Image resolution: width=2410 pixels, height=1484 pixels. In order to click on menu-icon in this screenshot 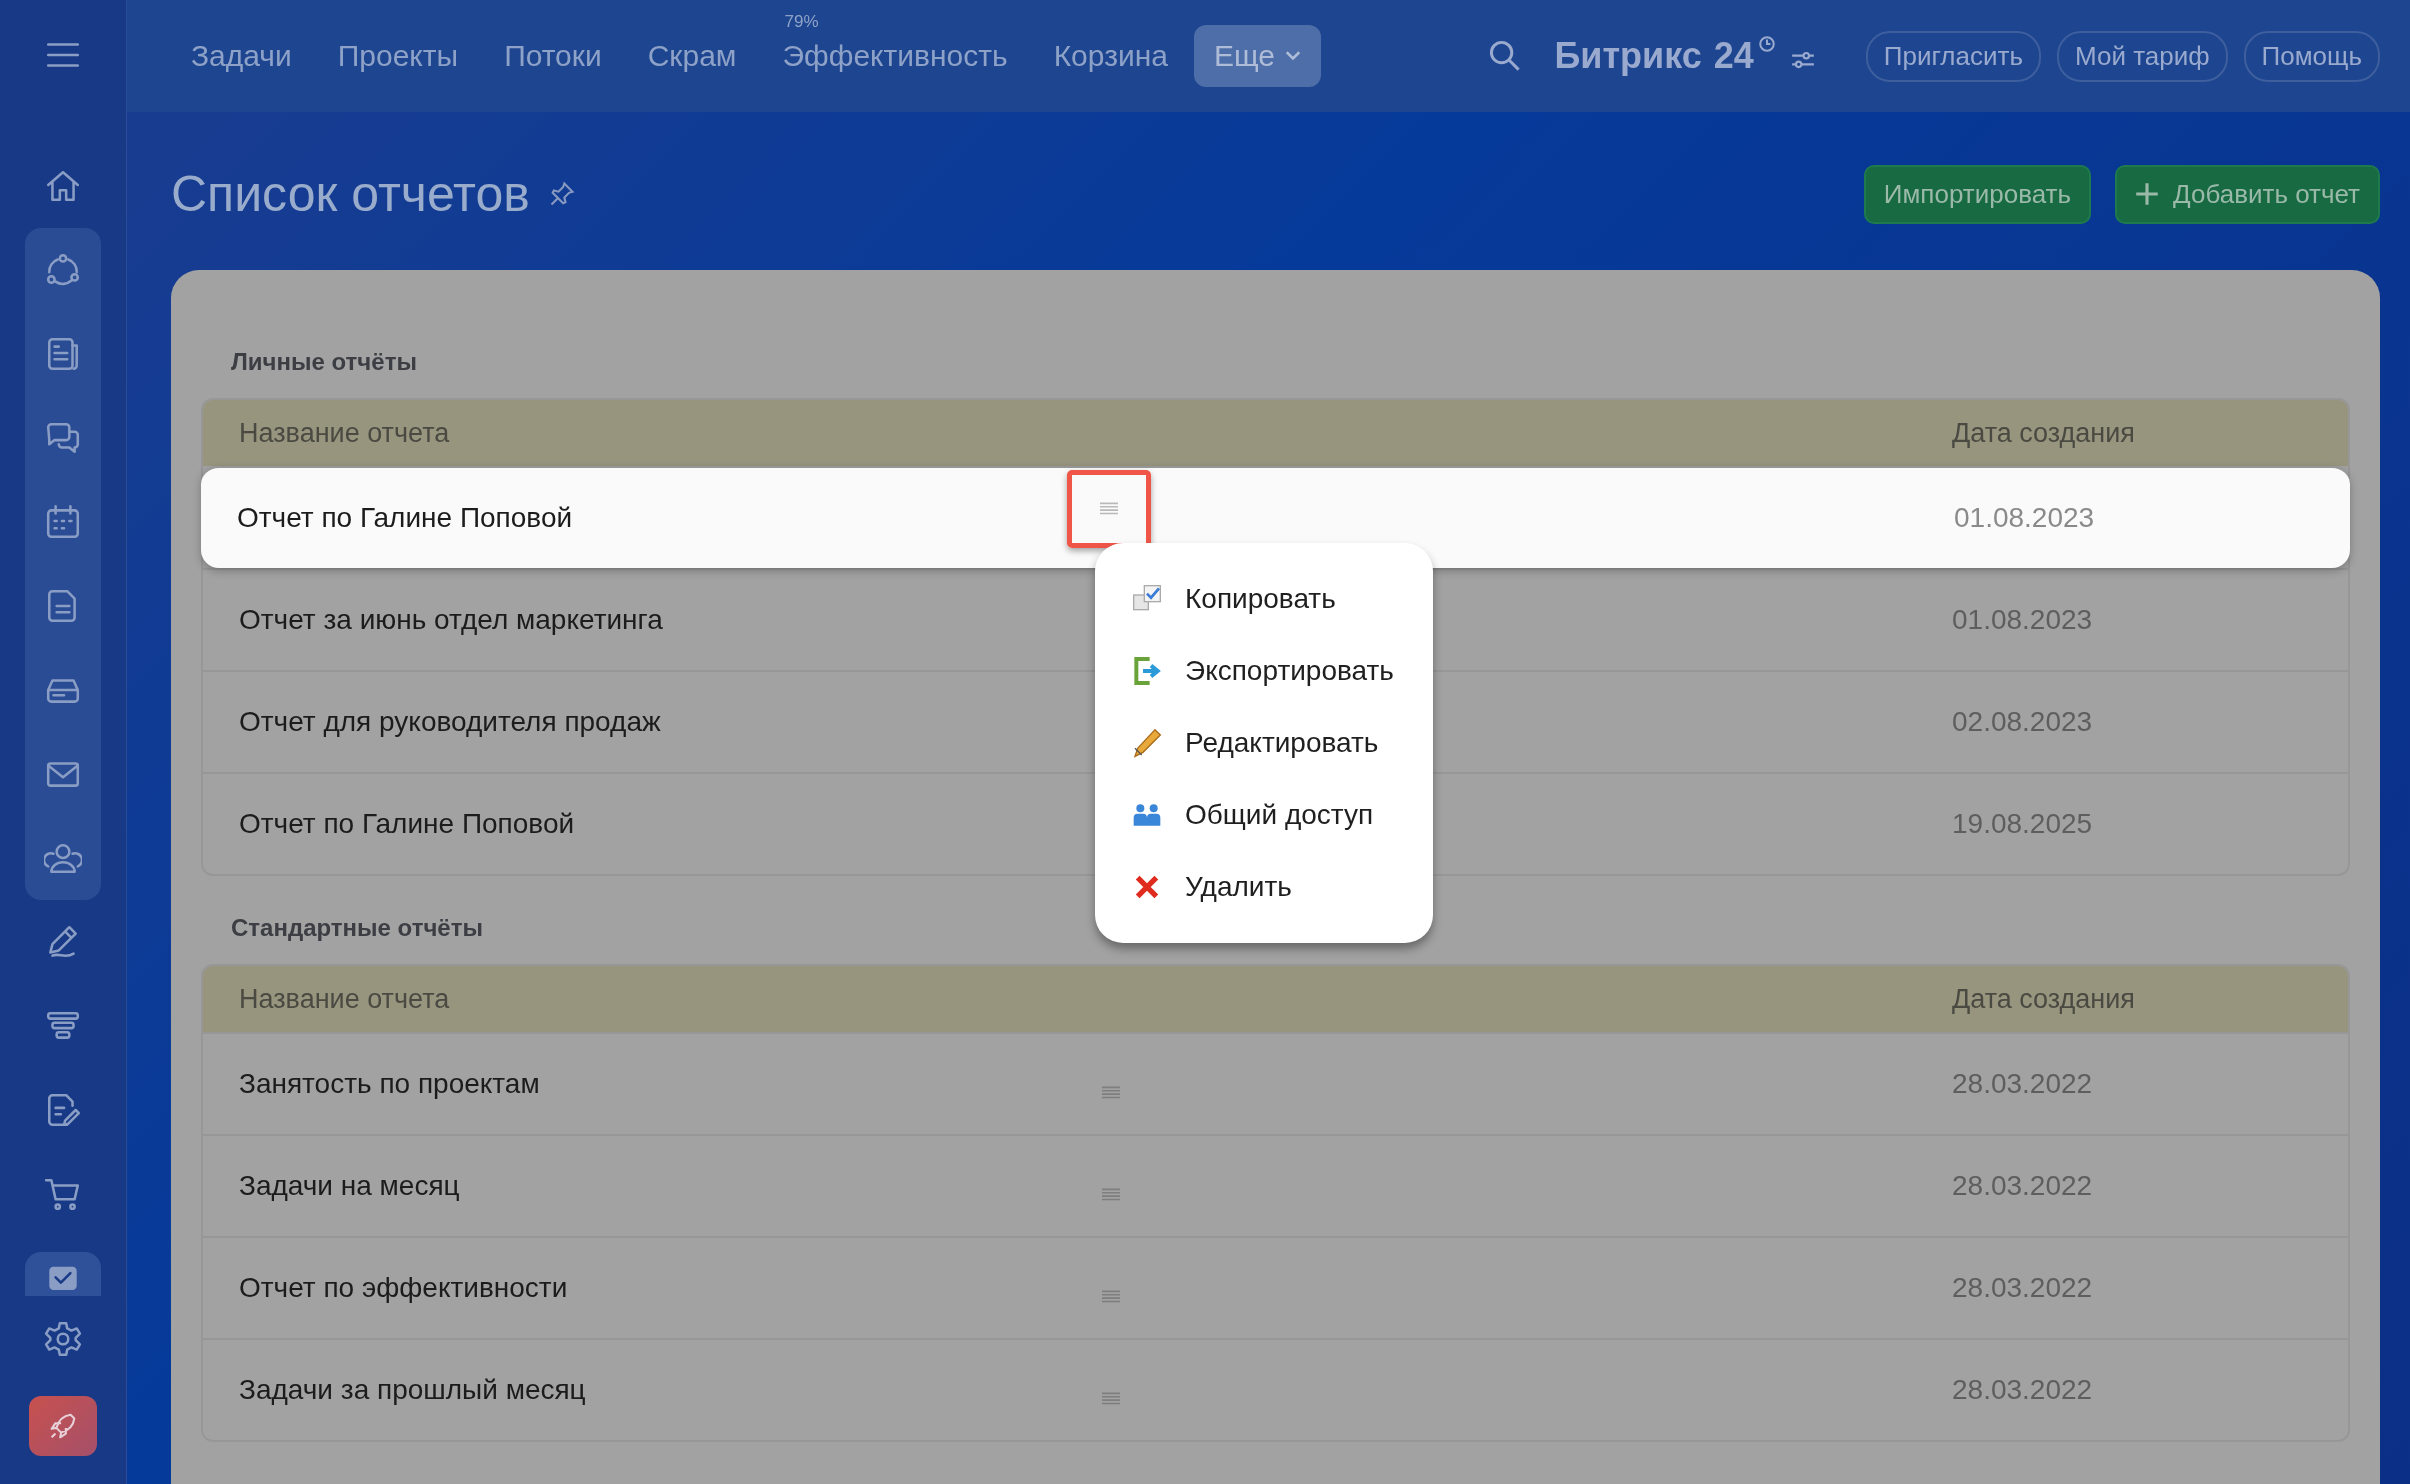, I will do `click(1109, 509)`.